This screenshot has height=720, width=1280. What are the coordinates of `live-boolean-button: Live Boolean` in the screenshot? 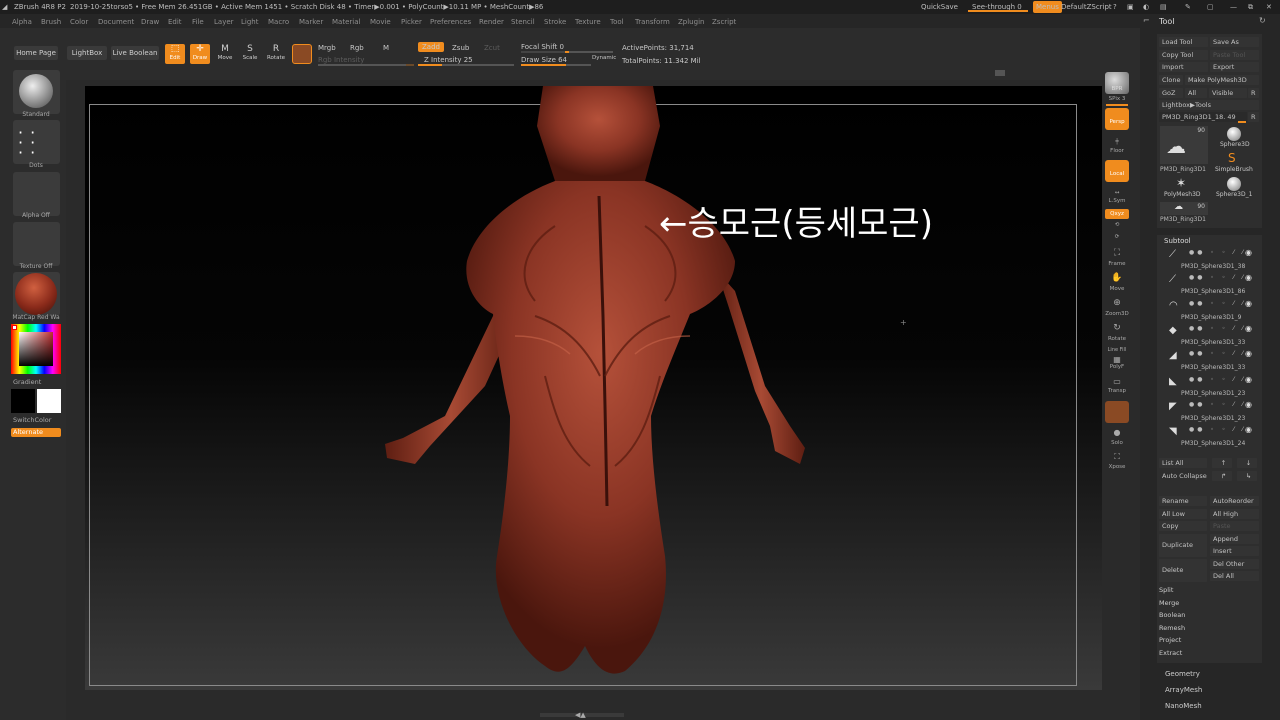 It's located at (135, 53).